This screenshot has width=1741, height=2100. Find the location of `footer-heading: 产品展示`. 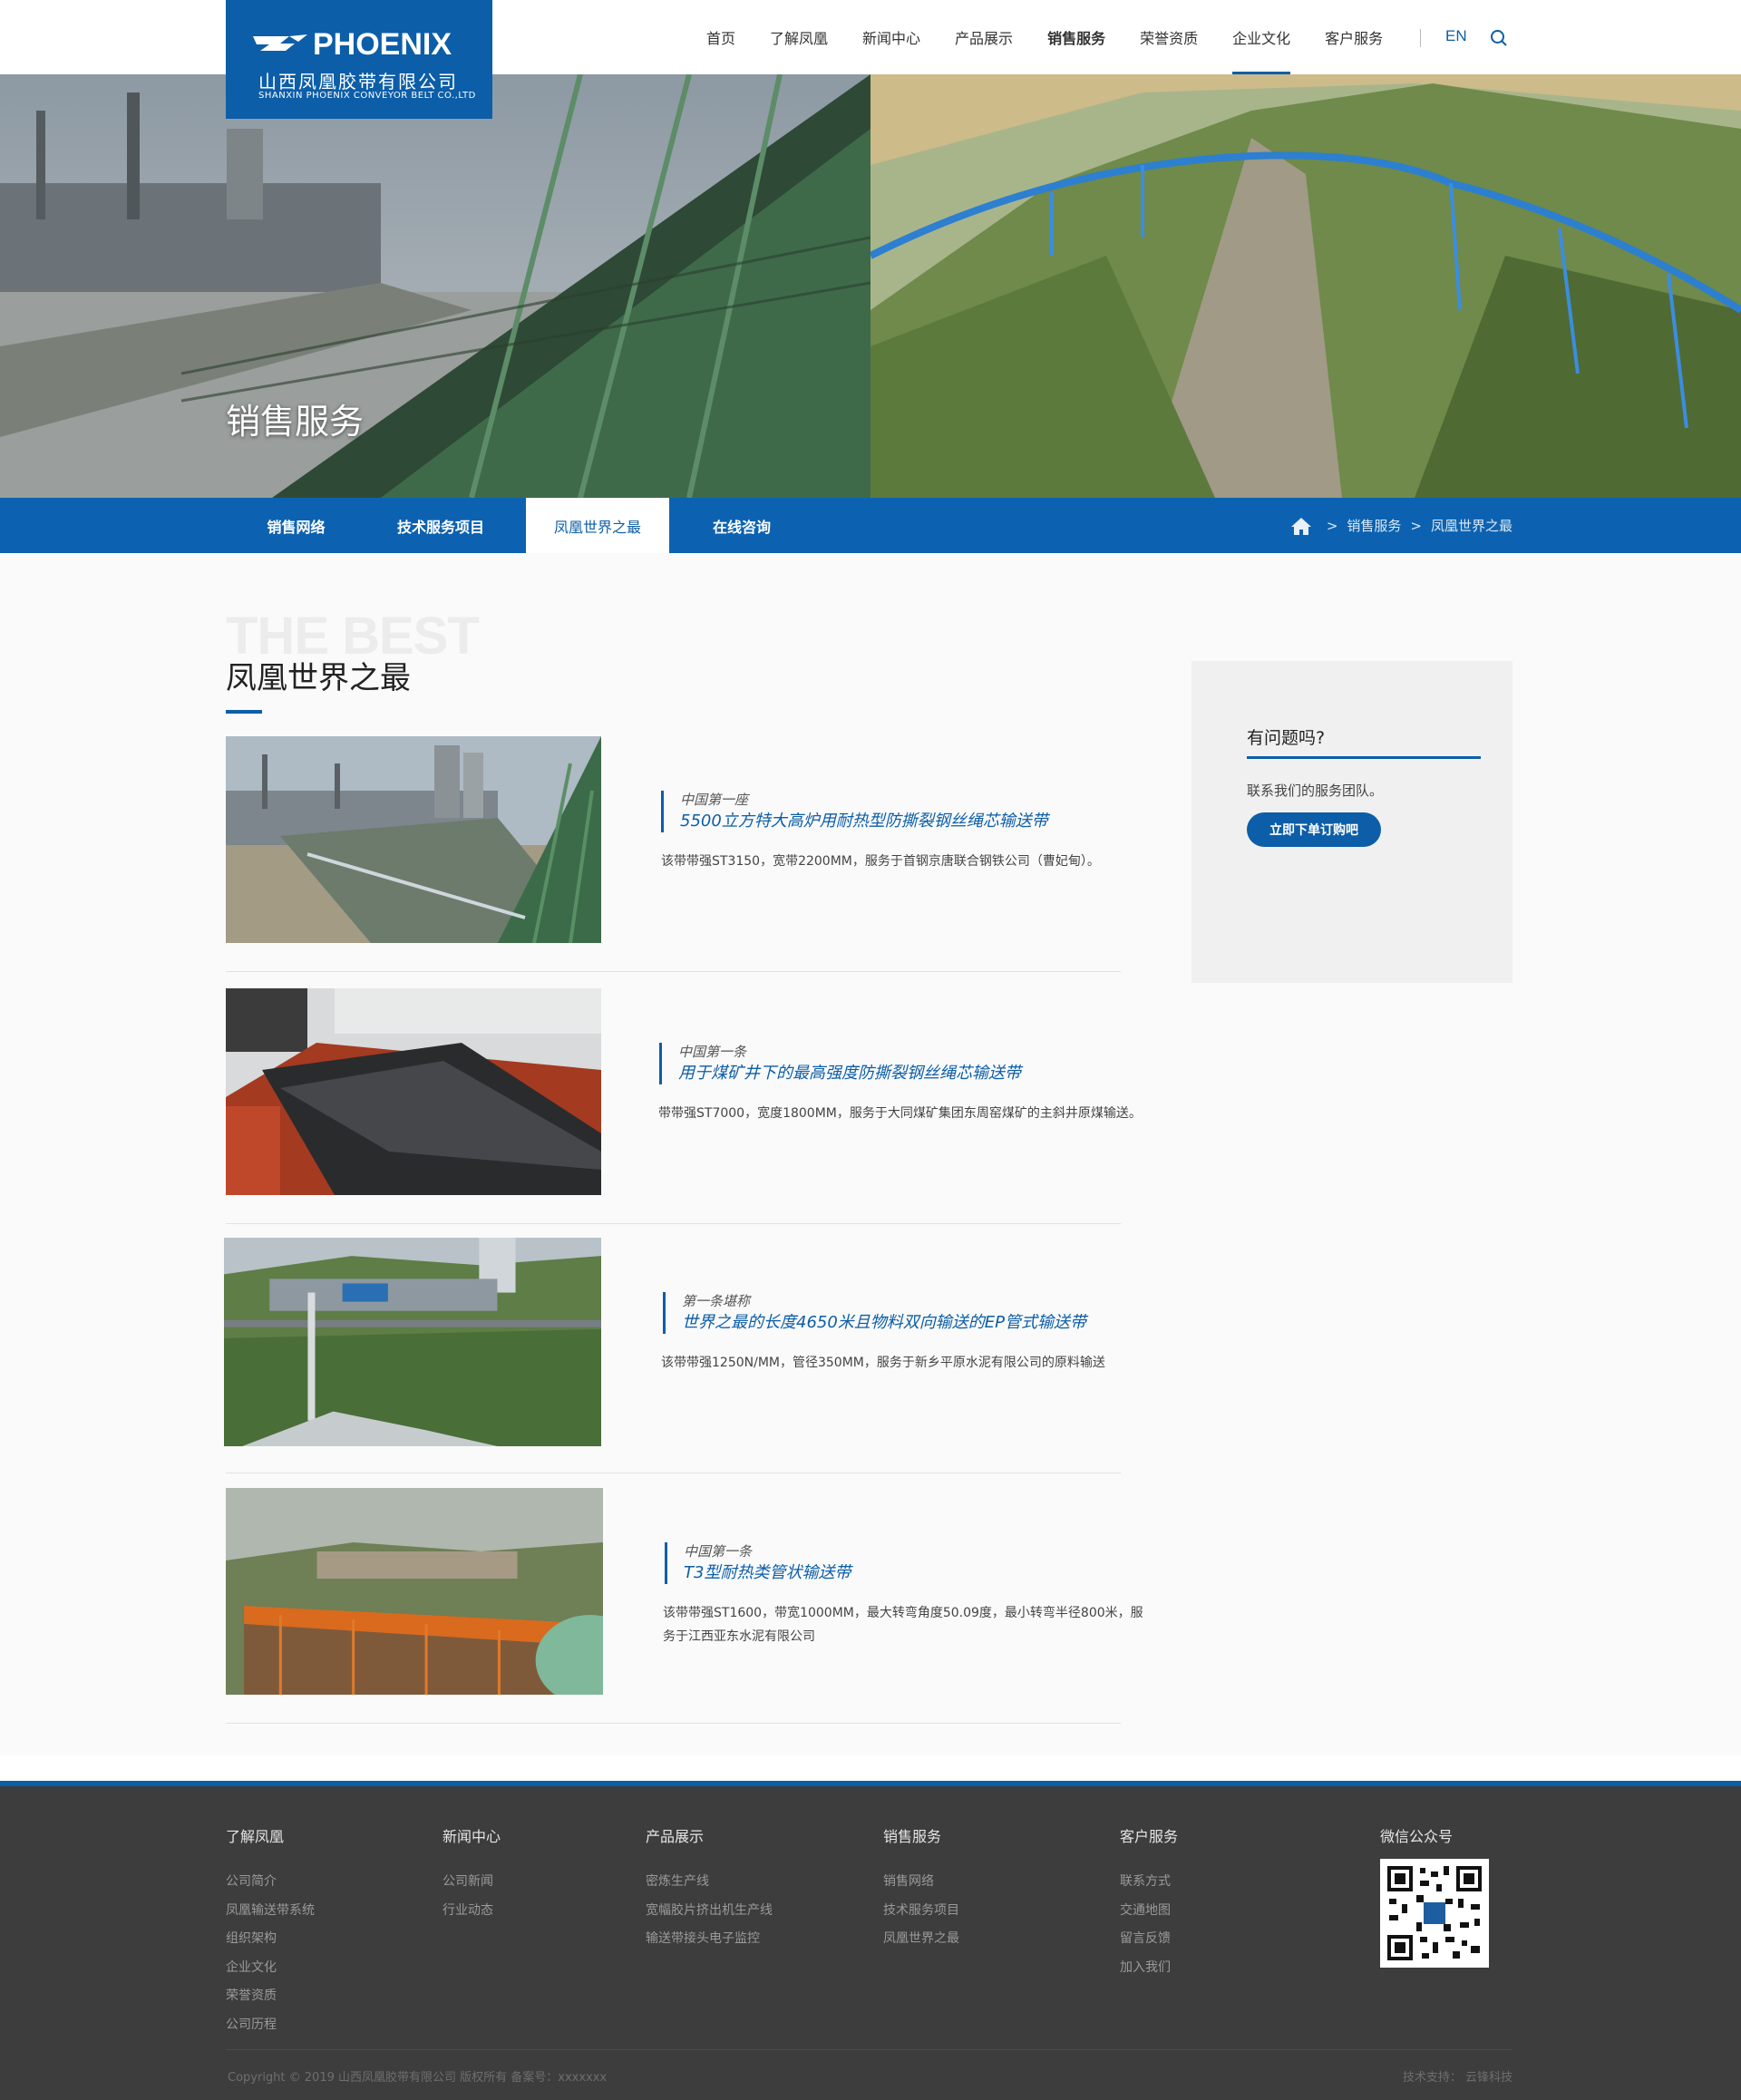

footer-heading: 产品展示 is located at coordinates (675, 1836).